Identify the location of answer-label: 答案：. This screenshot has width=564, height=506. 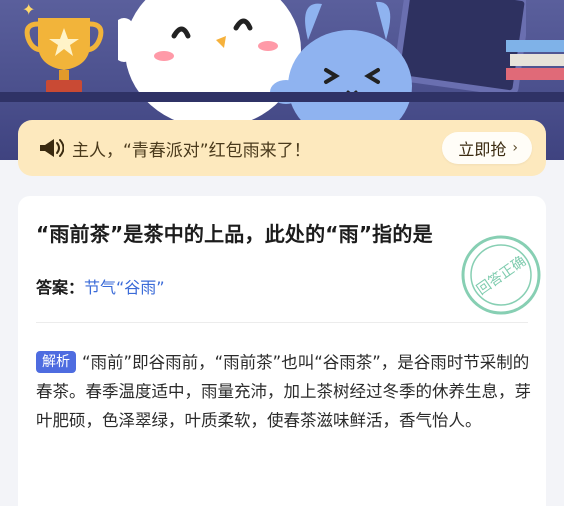
(60, 287).